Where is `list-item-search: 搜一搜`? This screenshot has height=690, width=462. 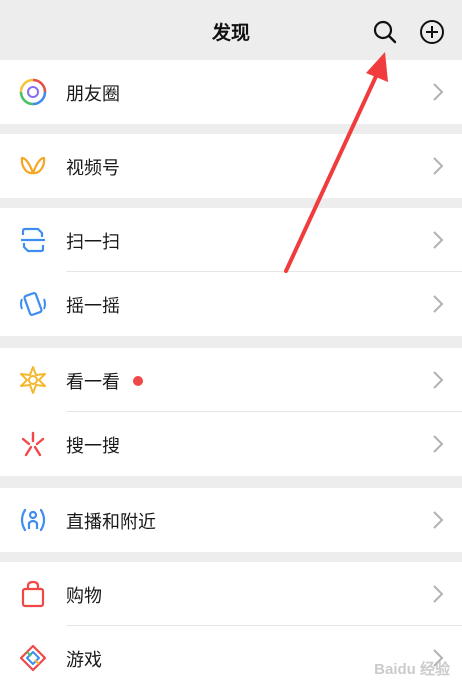 list-item-search: 搜一搜 is located at coordinates (231, 444).